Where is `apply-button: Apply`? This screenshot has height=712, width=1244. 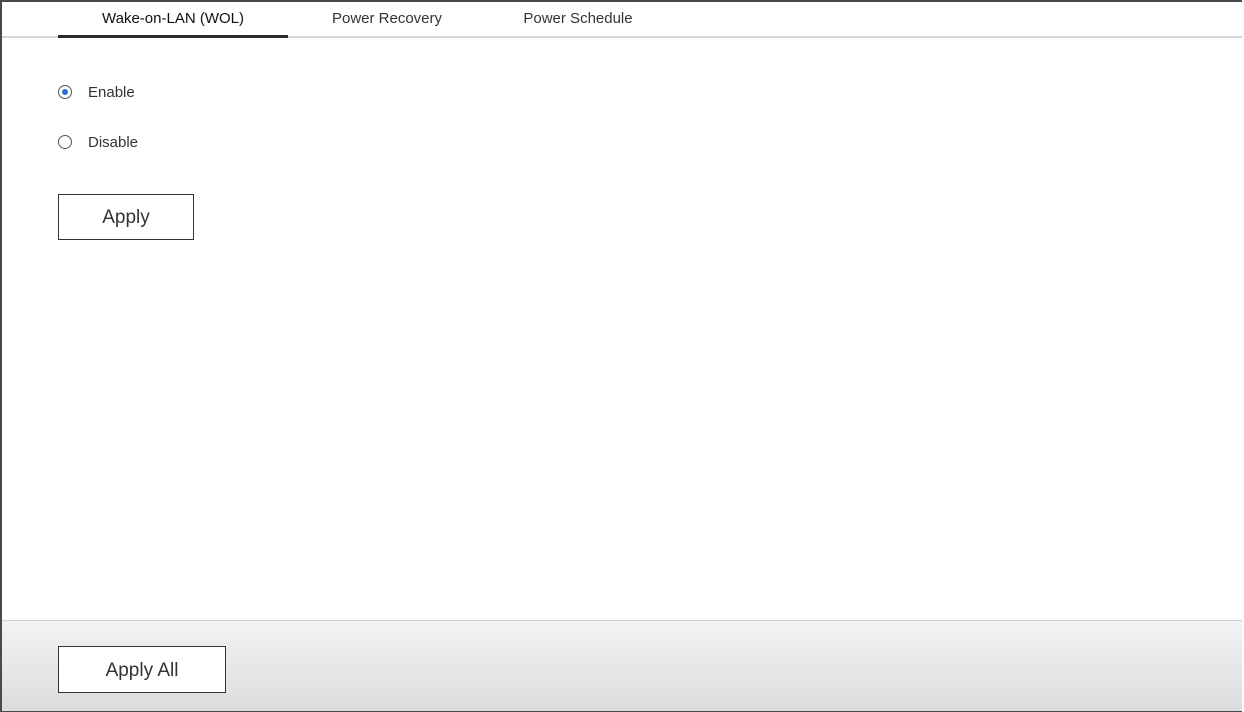 apply-button: Apply is located at coordinates (126, 217).